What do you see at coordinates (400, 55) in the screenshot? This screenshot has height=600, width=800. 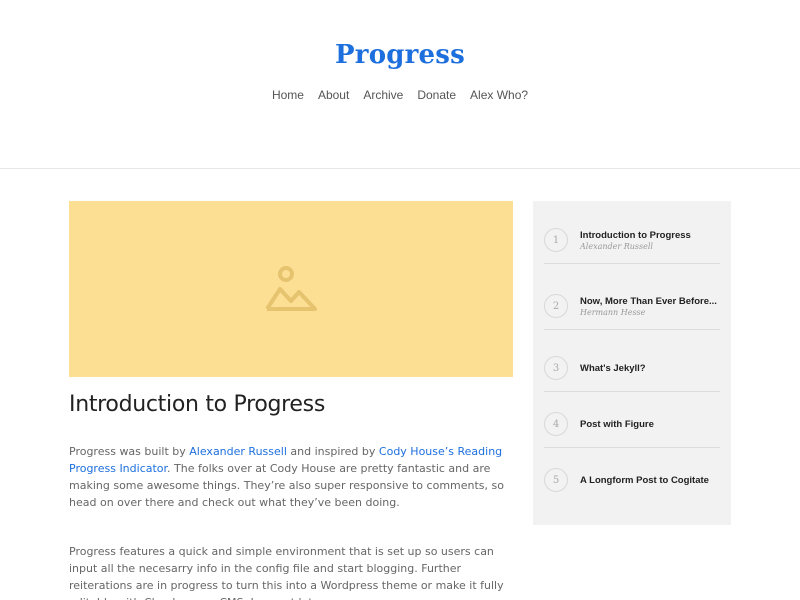 I see `site-title: Progress` at bounding box center [400, 55].